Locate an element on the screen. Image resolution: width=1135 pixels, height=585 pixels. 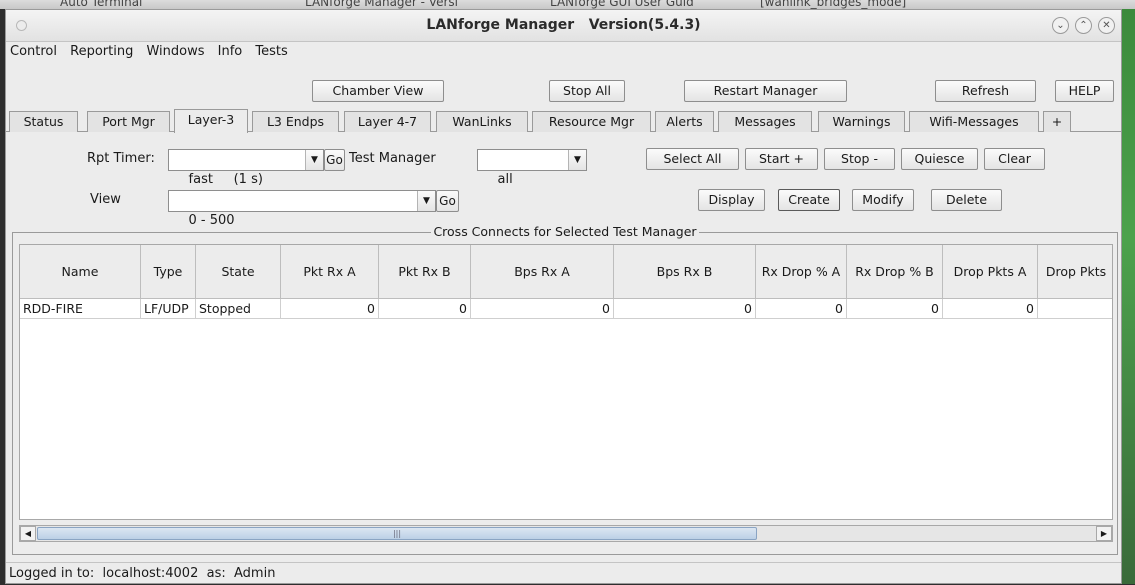
menu-bar: Control Reporting Windows Info Tests is located at coordinates (563, 52).